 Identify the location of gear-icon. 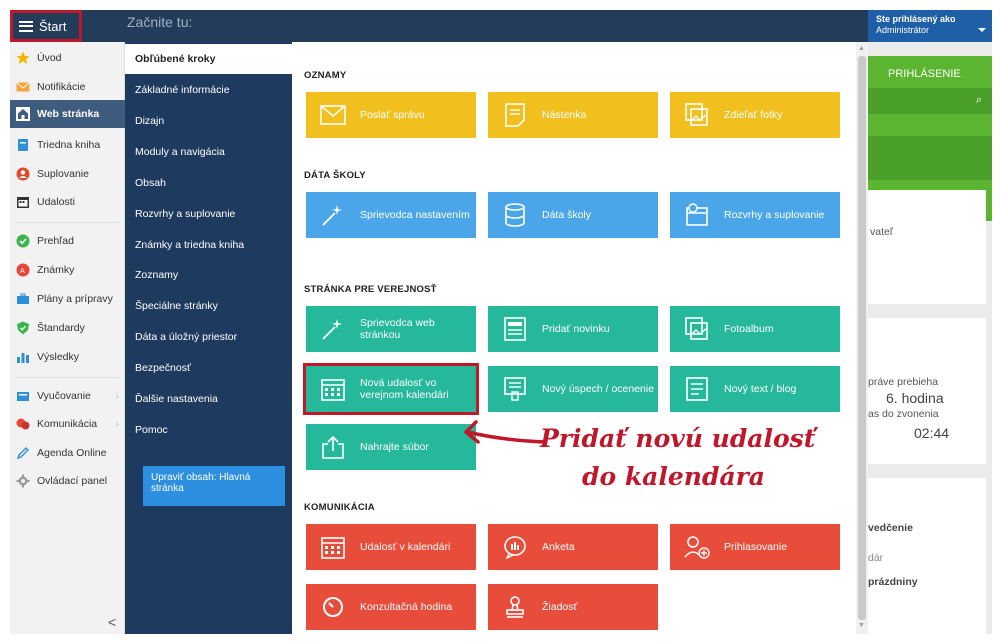
(23, 481).